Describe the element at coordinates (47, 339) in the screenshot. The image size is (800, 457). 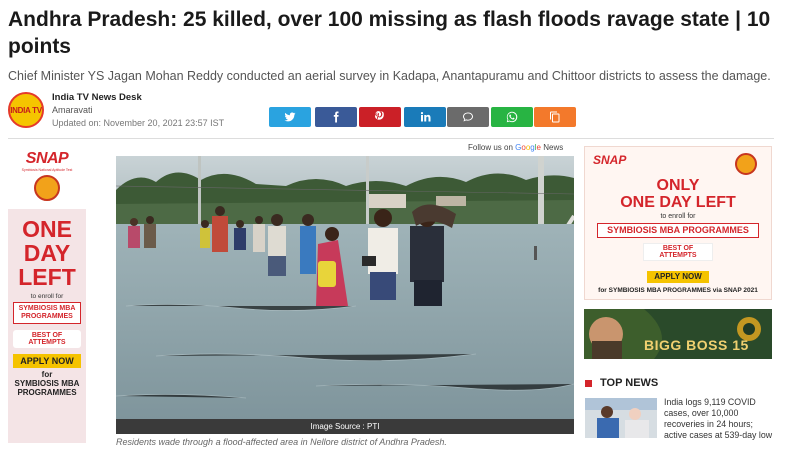
I see `best-of-attempts-badge: BEST OF ATTEMPTS` at that location.